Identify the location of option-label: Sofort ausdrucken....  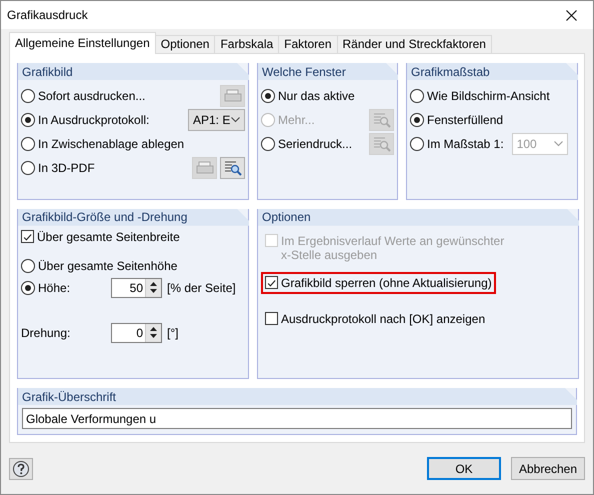
(92, 96).